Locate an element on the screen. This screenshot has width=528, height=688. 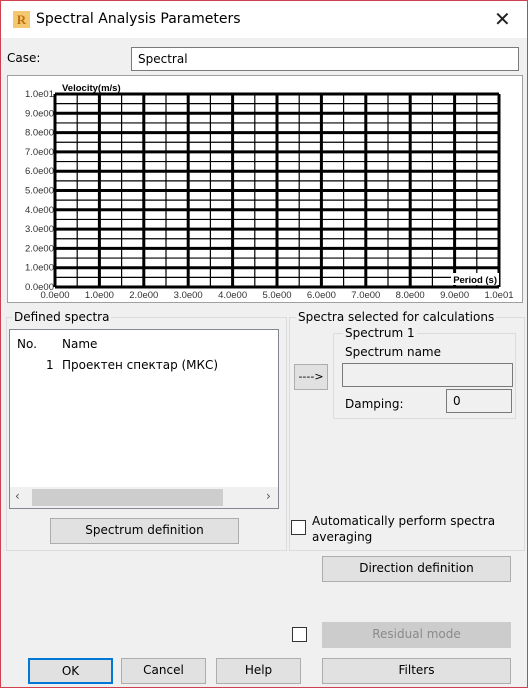
x-axis-label: Period (s) is located at coordinates (475, 280).